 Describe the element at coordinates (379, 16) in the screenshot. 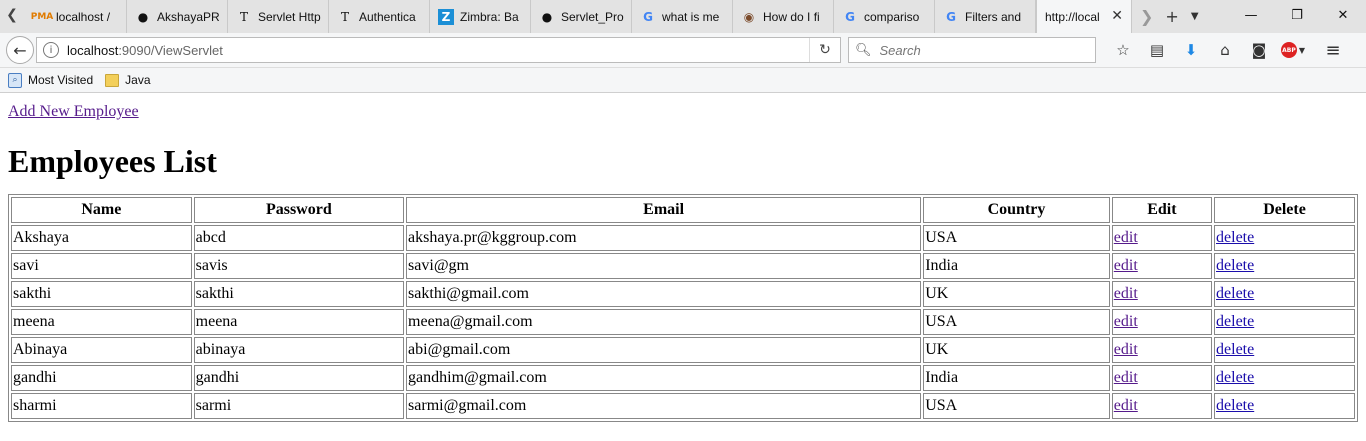

I see `tab-authentication: T Authentica` at that location.